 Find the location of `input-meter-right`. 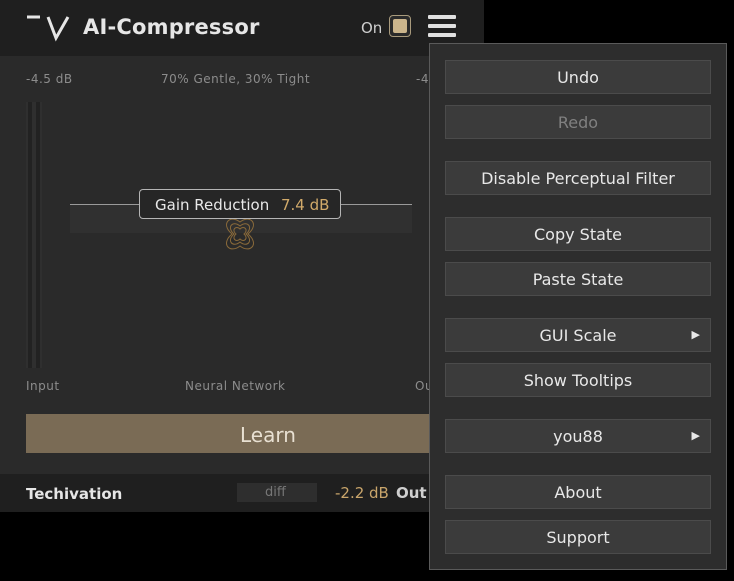

input-meter-right is located at coordinates (38, 235).